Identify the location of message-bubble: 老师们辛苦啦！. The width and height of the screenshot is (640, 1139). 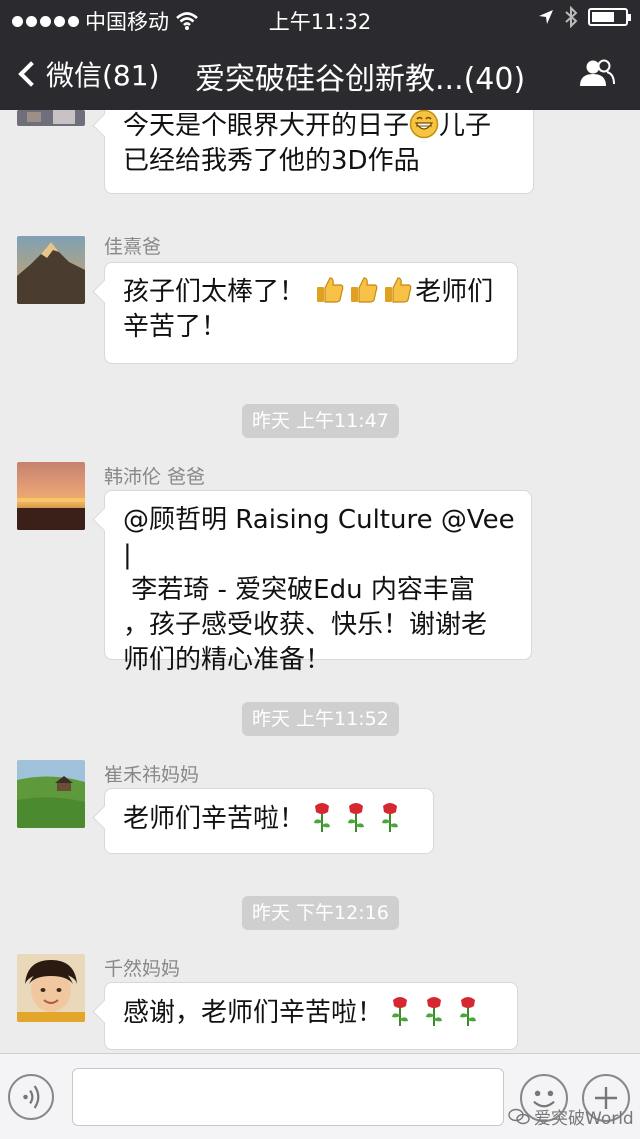
(269, 821).